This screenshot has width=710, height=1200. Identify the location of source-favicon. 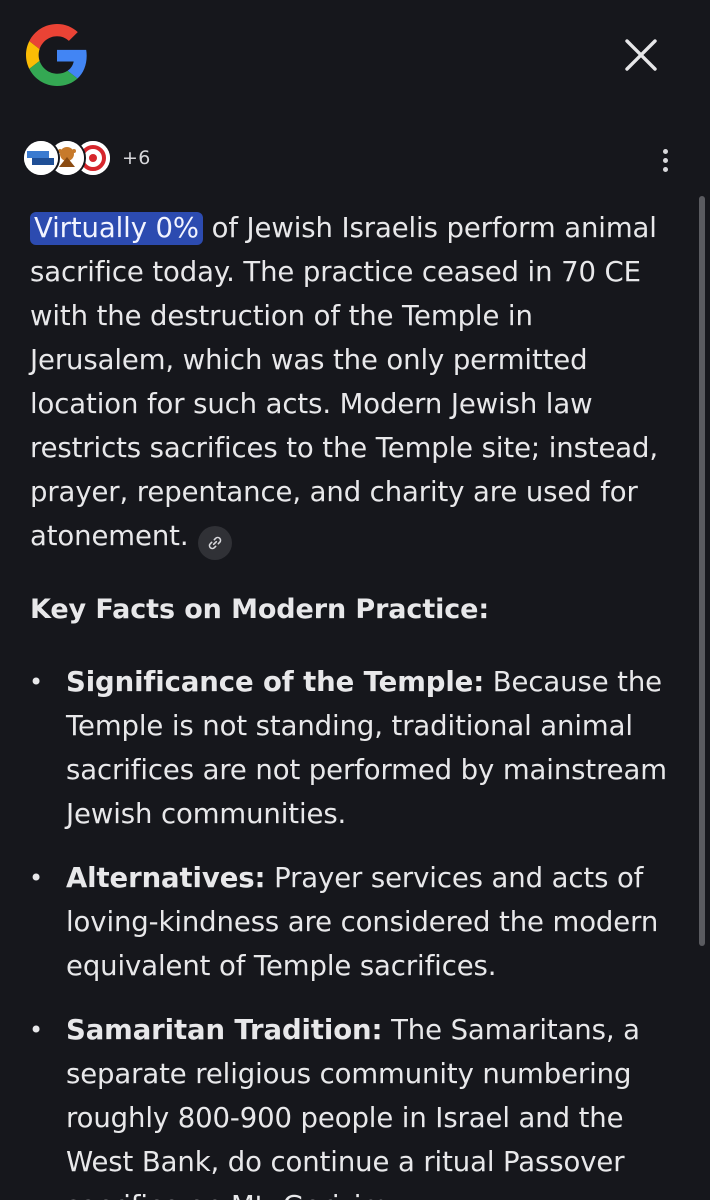
(41, 158).